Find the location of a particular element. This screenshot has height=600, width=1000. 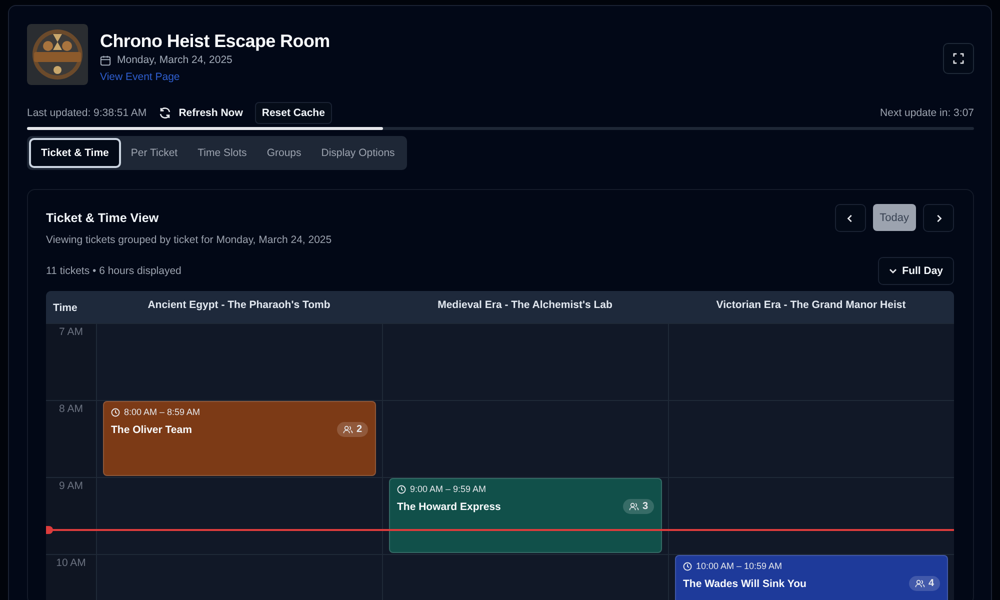

hour-label: 9 AM is located at coordinates (71, 516).